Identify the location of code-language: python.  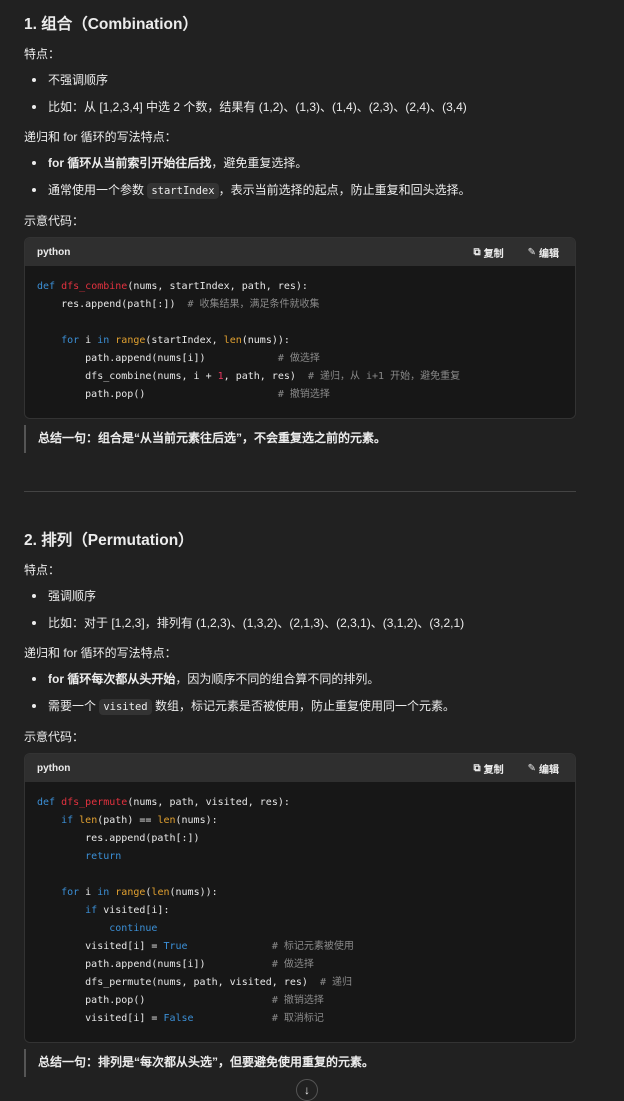
(54, 252).